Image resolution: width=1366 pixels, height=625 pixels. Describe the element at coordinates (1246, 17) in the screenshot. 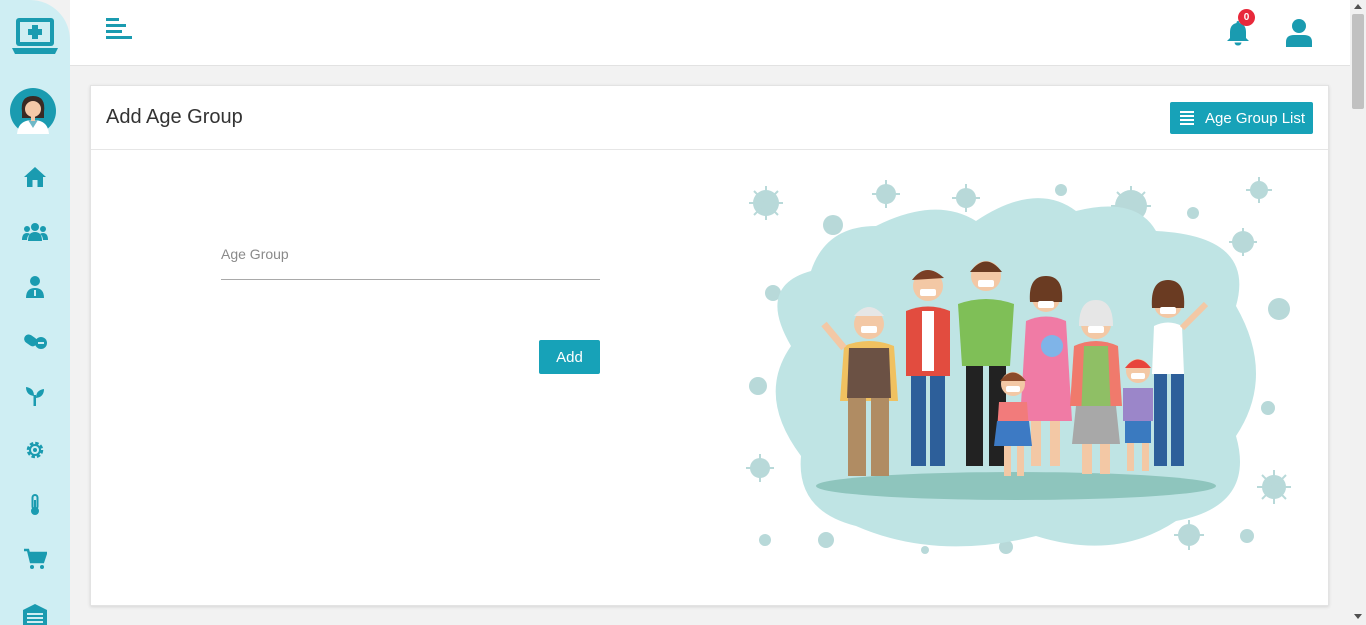

I see `notification-count-badge: 0` at that location.